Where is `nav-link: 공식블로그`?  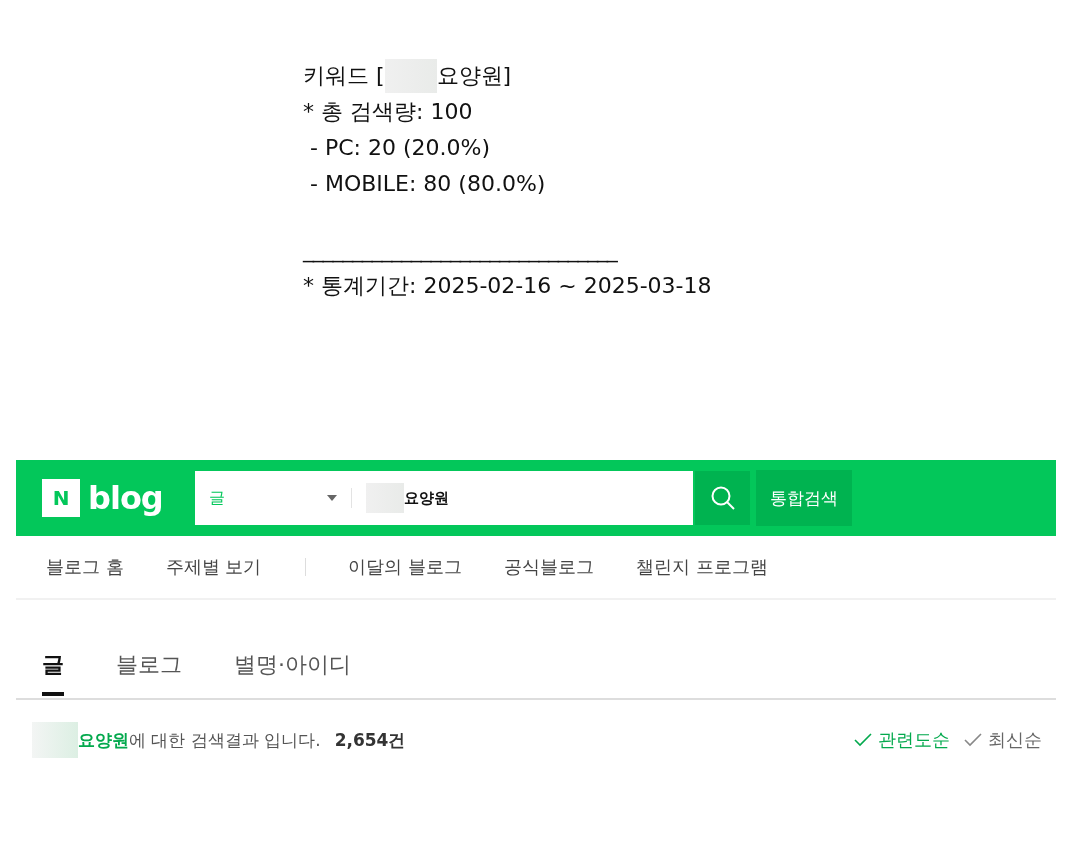
nav-link: 공식블로그 is located at coordinates (549, 567).